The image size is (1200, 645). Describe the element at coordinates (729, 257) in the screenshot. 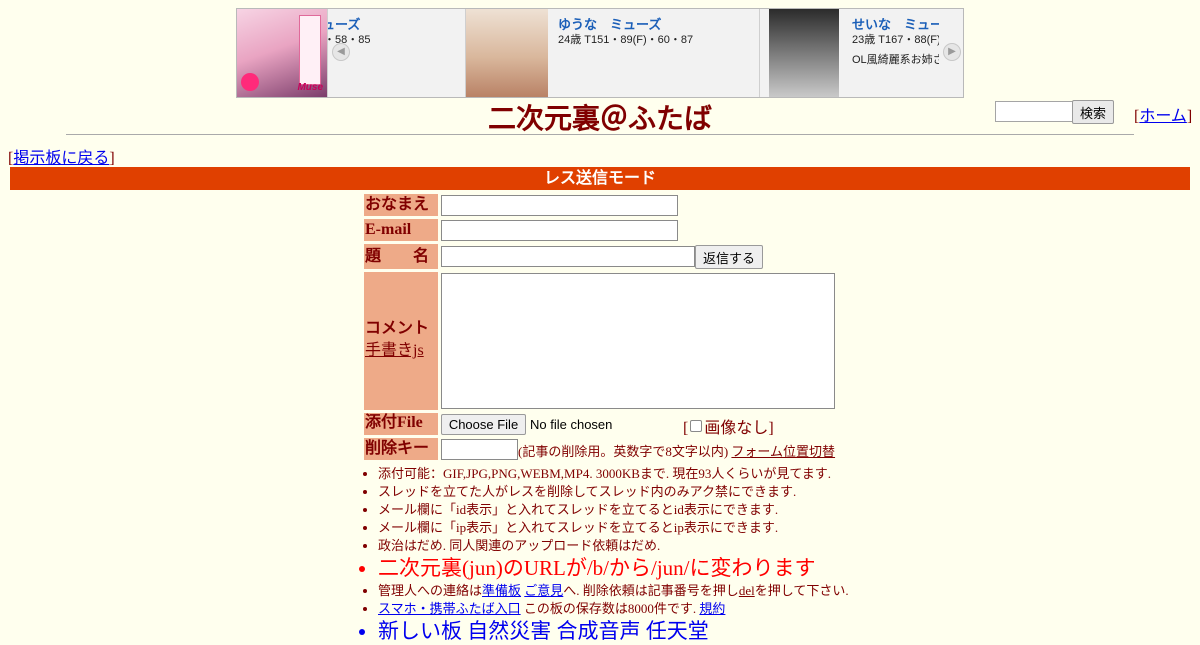

I see `reply-submit-button: 返信する` at that location.